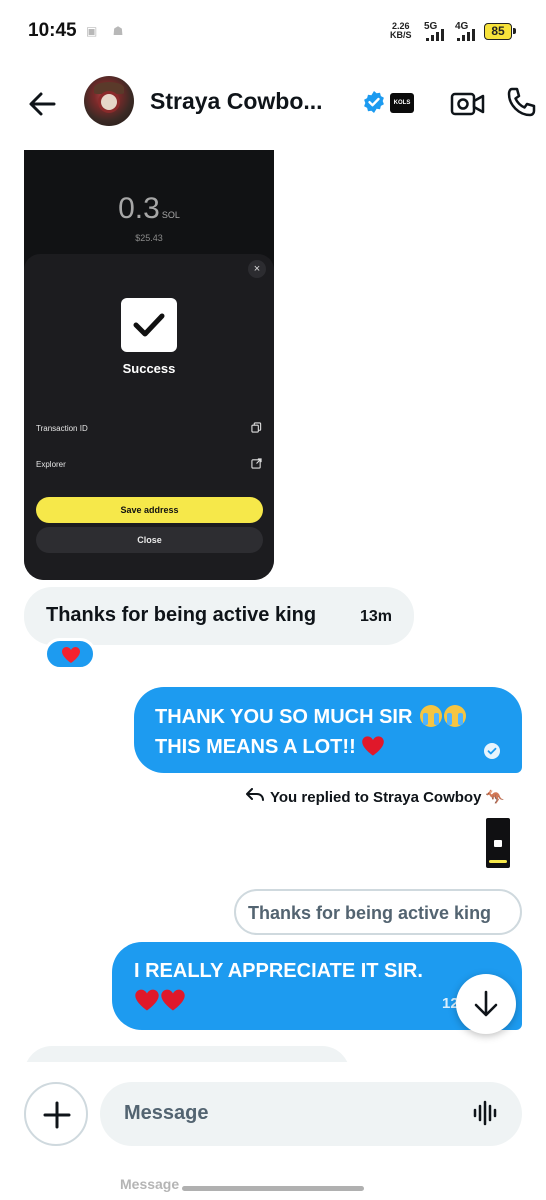 The height and width of the screenshot is (1200, 546). I want to click on kangaroo-emoji-icon: 🦘, so click(495, 797).